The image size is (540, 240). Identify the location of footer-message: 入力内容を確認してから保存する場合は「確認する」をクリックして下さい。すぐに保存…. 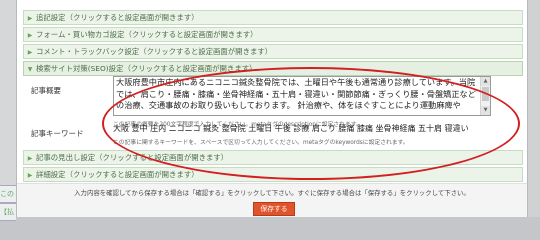
(272, 193).